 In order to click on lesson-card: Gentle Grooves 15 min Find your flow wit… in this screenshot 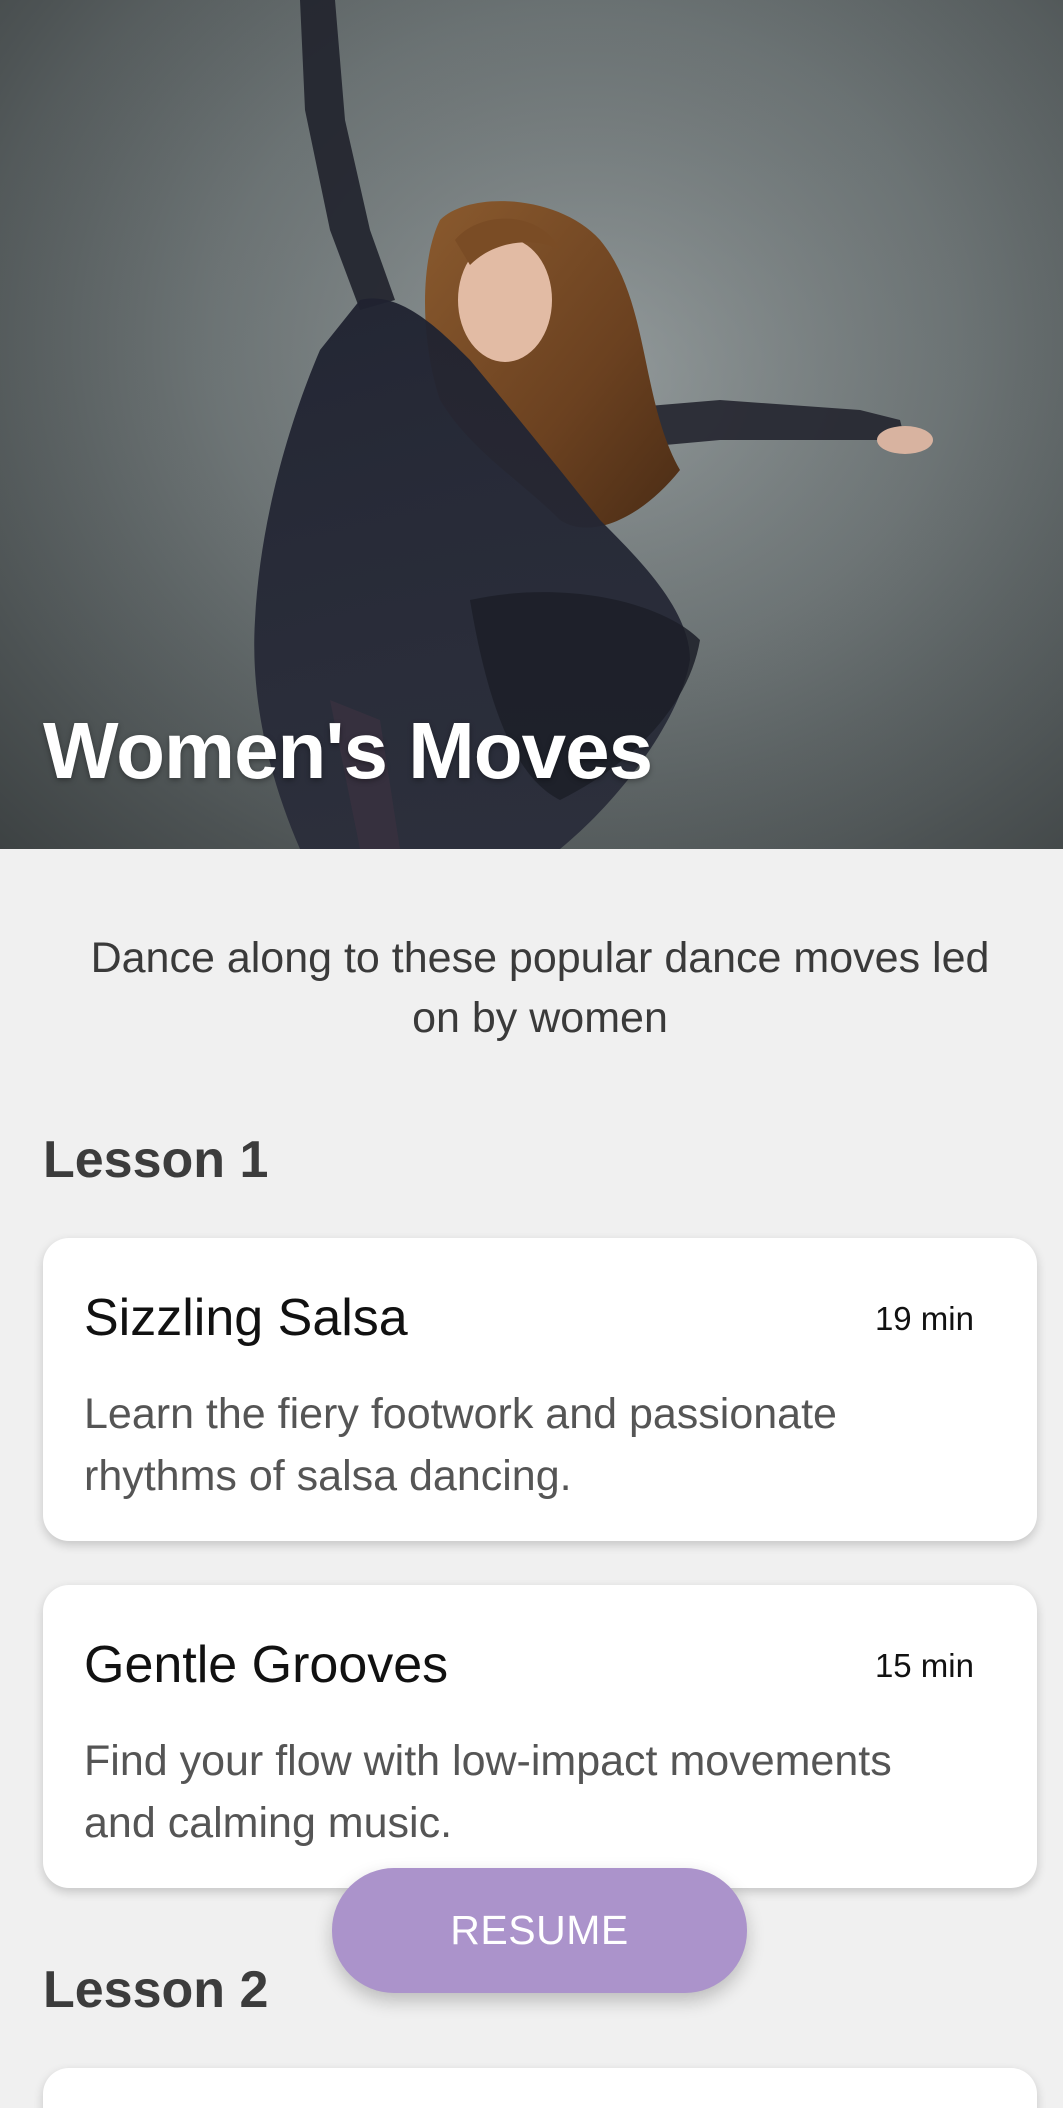, I will do `click(540, 1736)`.